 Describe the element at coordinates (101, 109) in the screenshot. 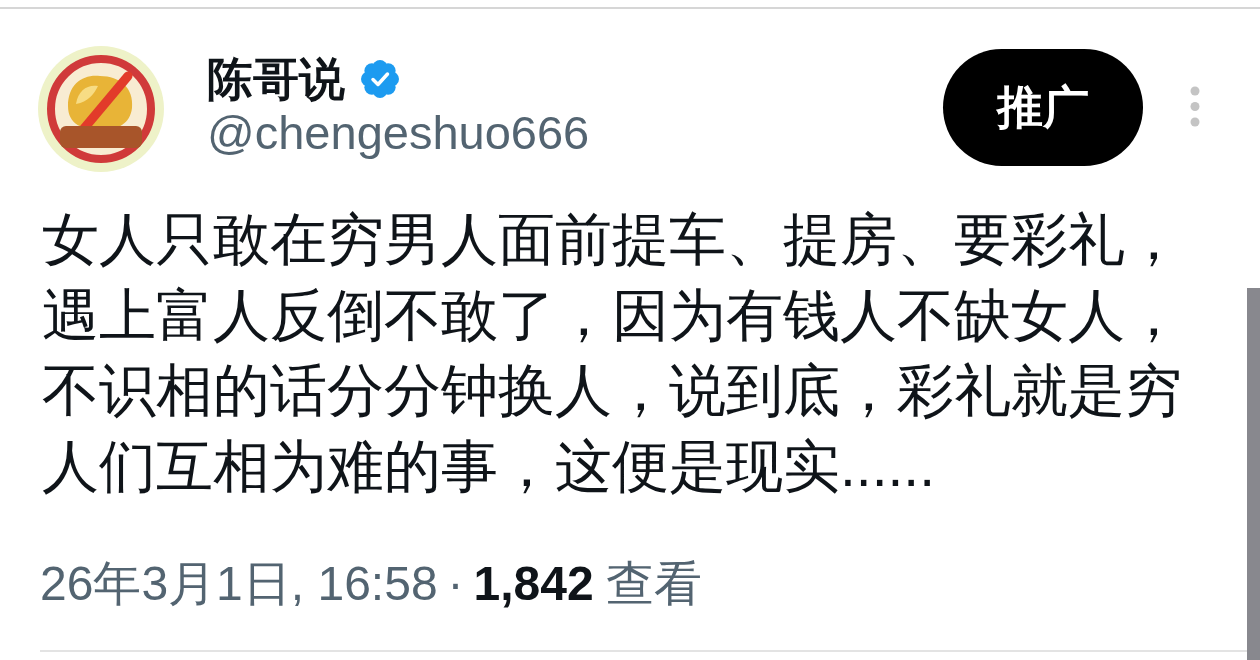

I see `avatar` at that location.